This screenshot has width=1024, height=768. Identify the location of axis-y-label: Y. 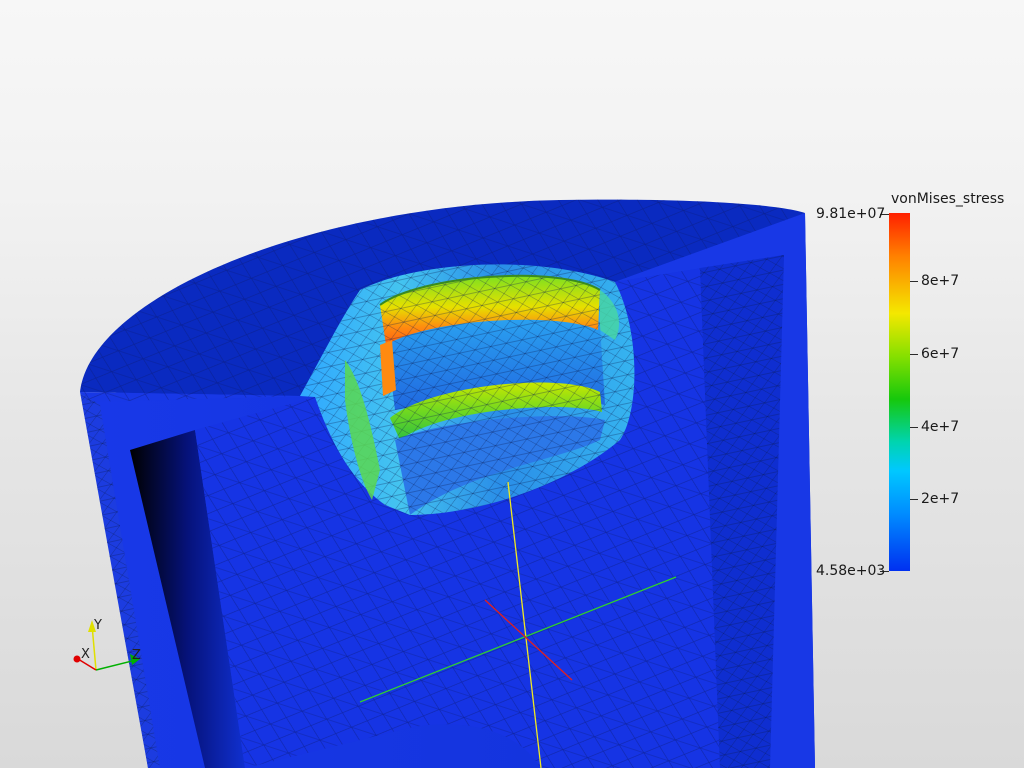
(98, 625).